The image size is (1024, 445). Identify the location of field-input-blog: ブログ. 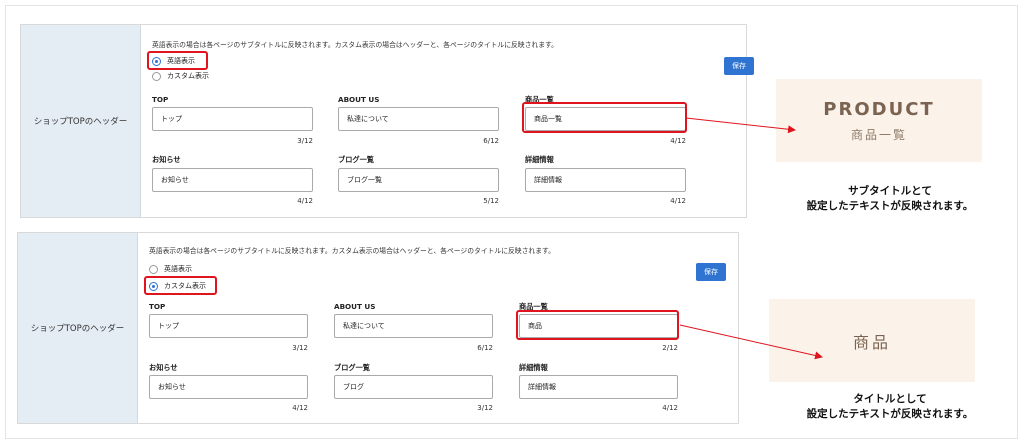
(413, 387).